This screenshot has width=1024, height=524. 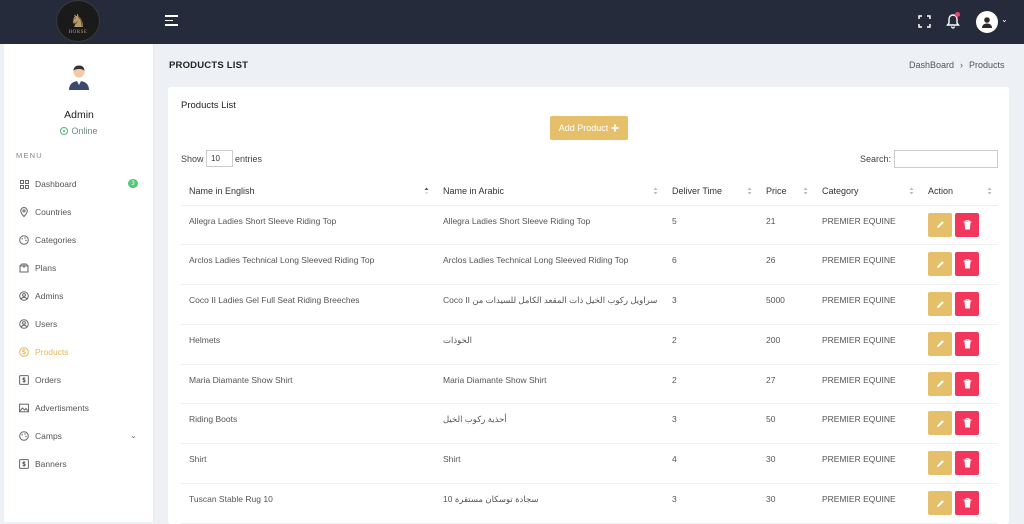 I want to click on sidebar-item-categories: Categories, so click(x=79, y=240).